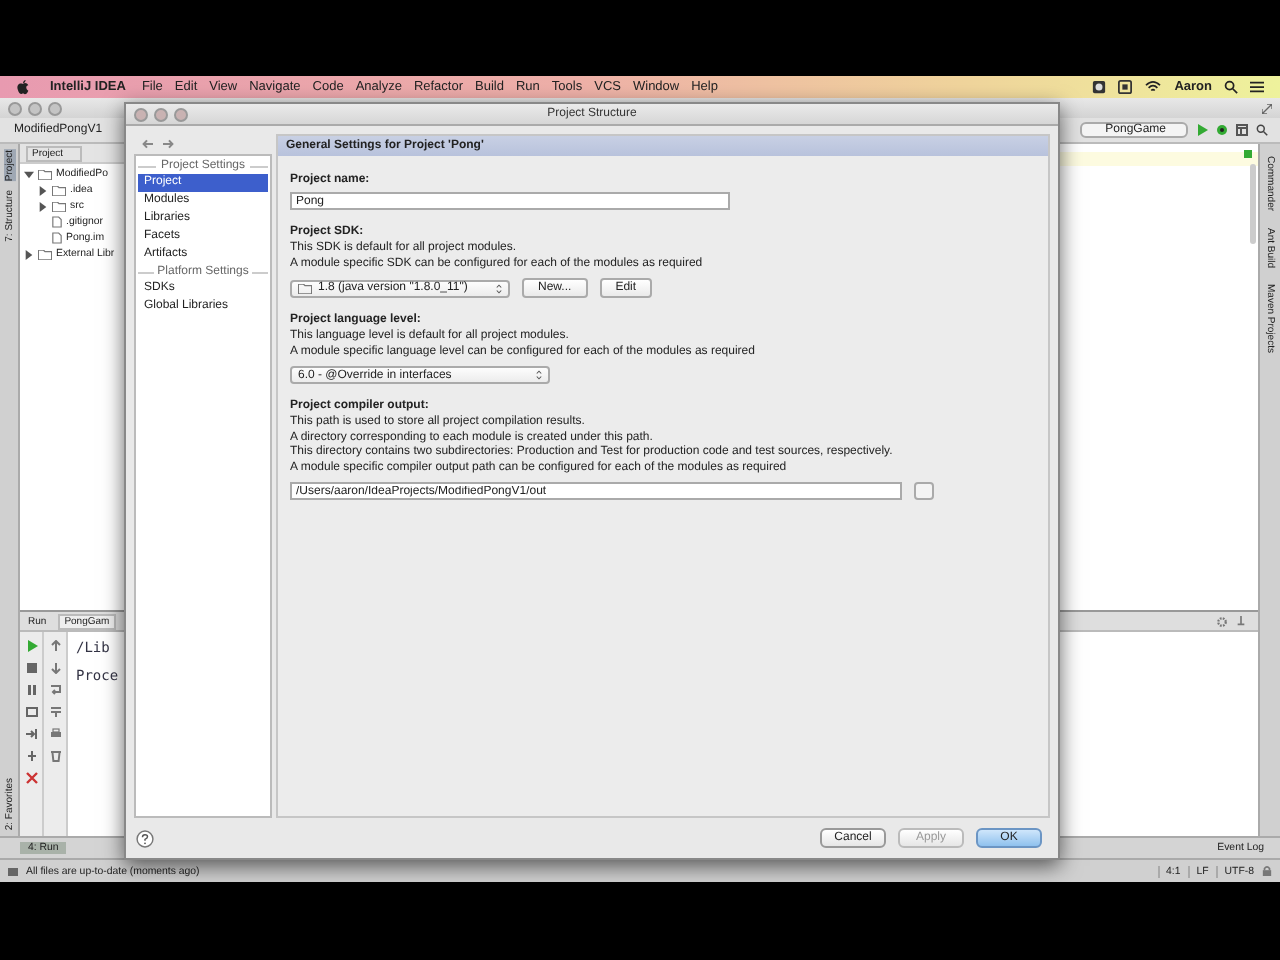 The height and width of the screenshot is (960, 1280). Describe the element at coordinates (23, 87) in the screenshot. I see `apple-icon` at that location.